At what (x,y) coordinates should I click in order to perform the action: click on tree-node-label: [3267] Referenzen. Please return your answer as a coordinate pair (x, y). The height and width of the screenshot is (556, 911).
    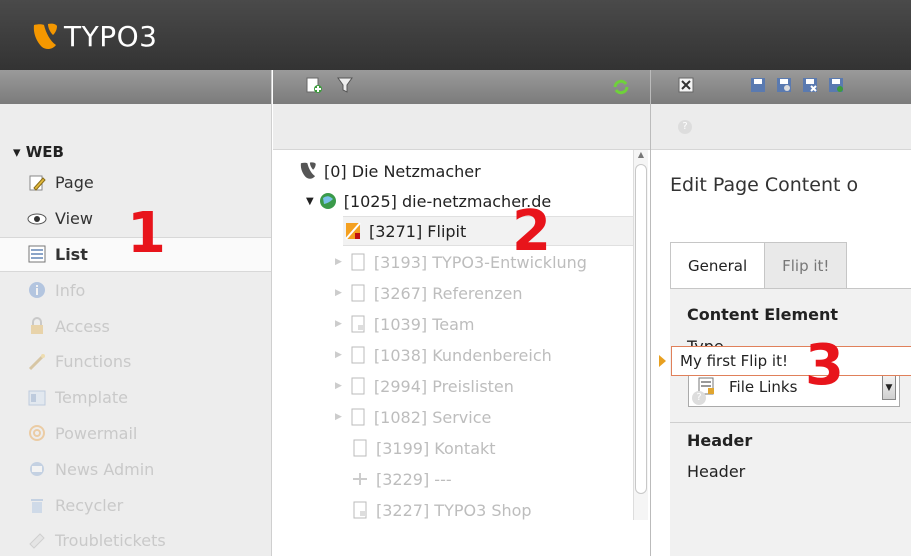
    Looking at the image, I should click on (448, 293).